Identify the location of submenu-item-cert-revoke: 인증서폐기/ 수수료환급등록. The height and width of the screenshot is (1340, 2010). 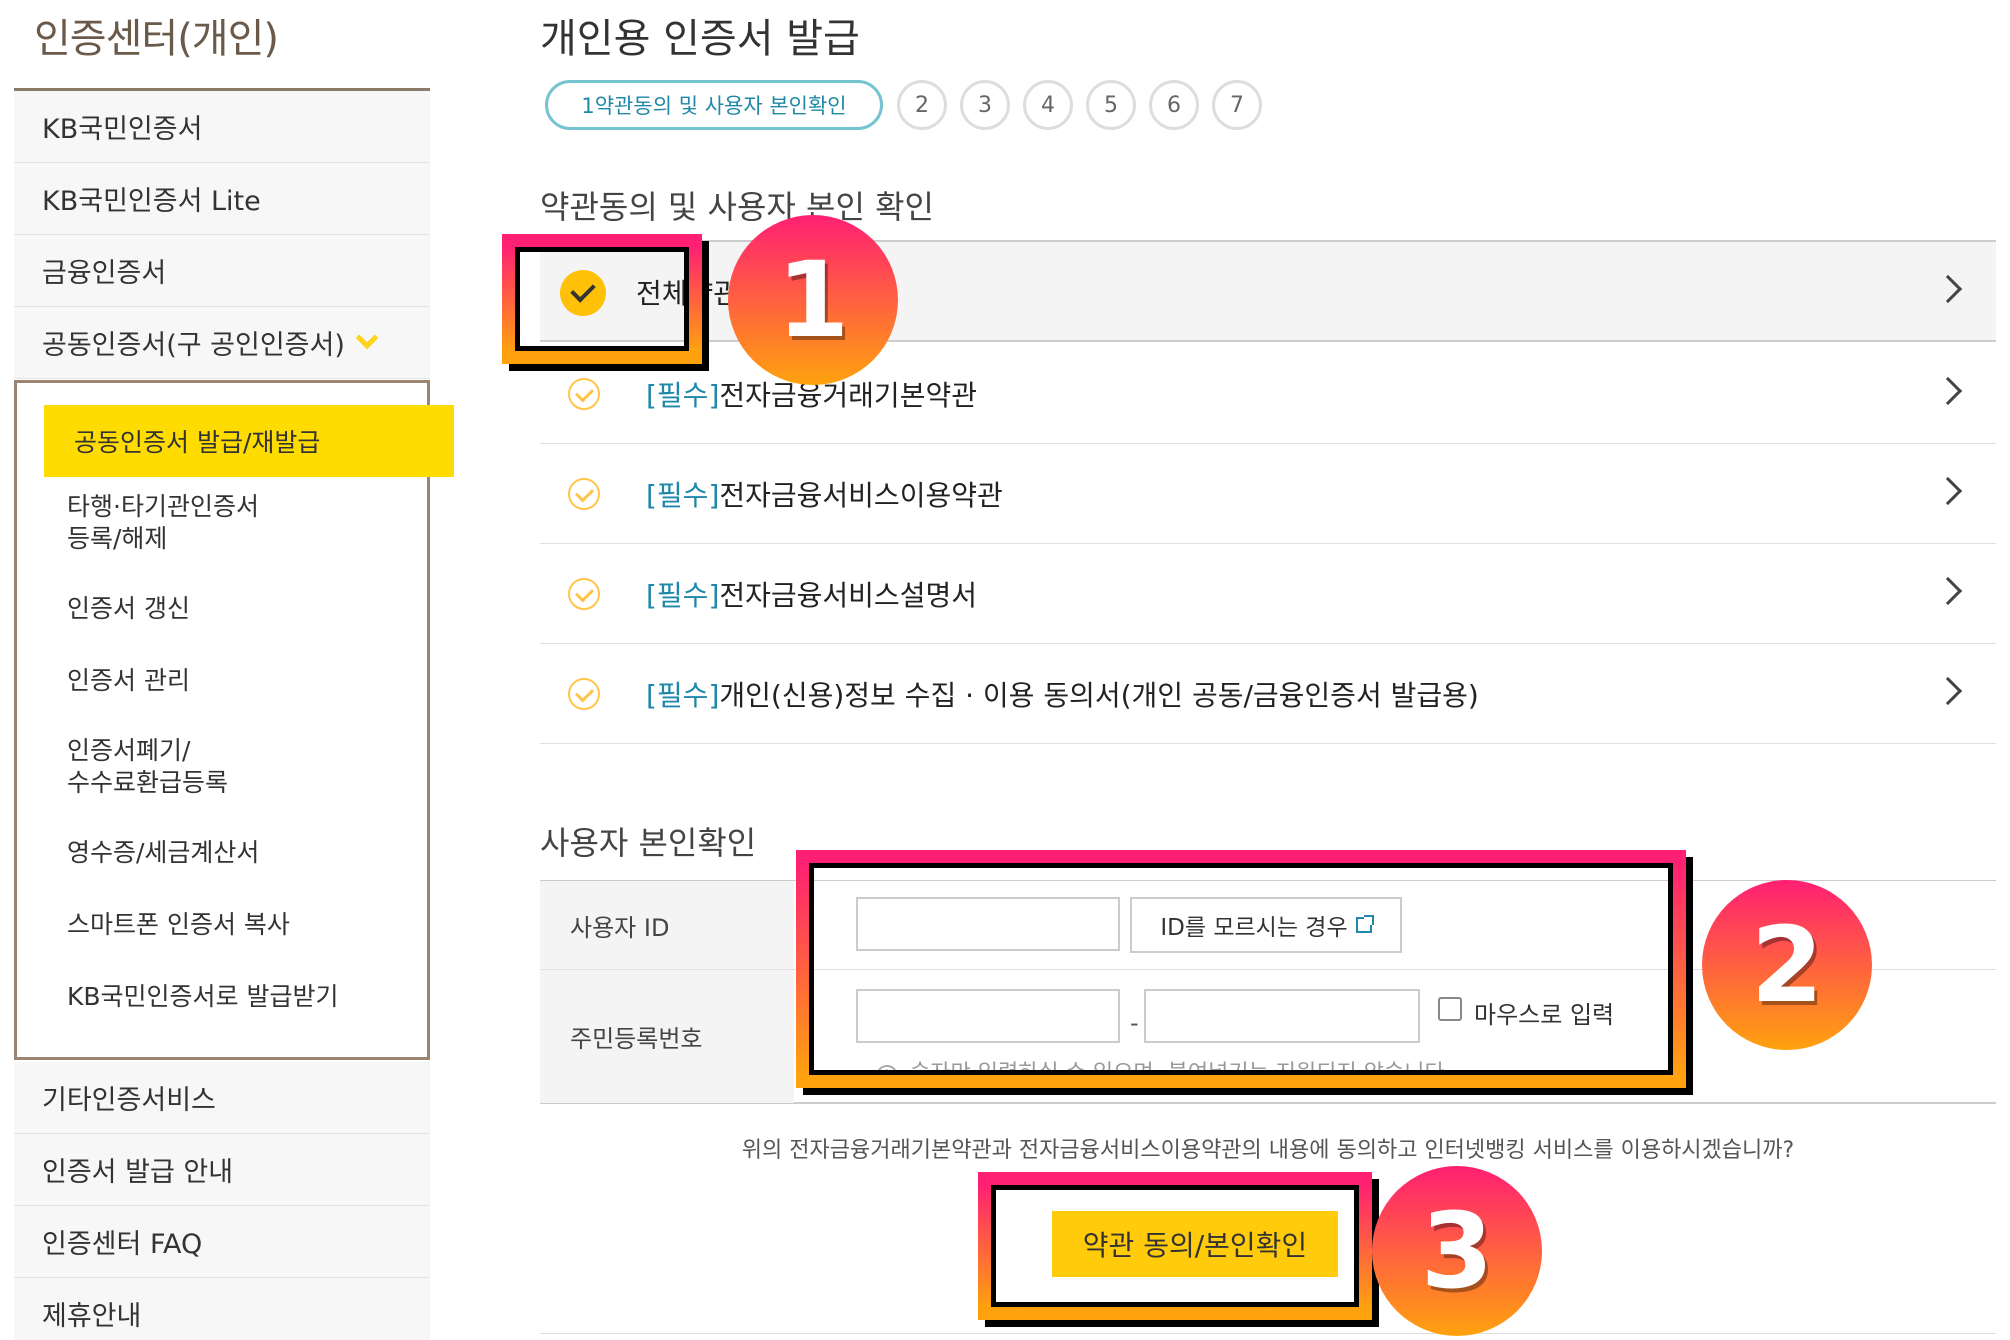
(147, 767).